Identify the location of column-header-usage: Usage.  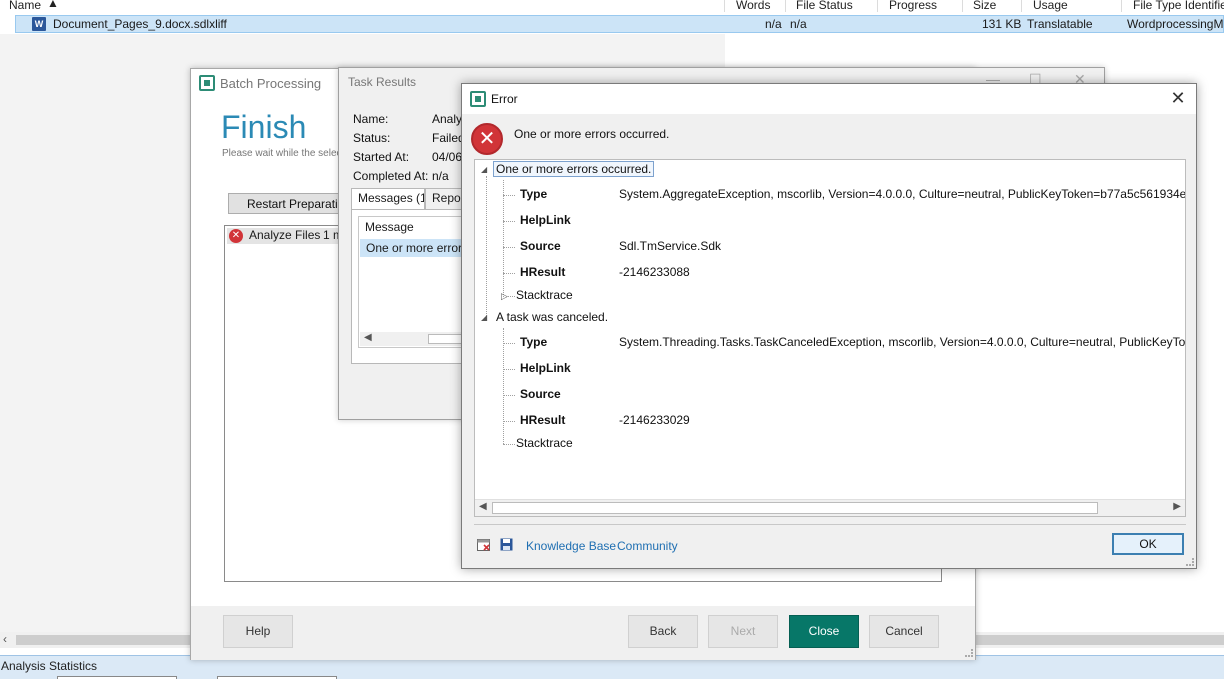
(1050, 6).